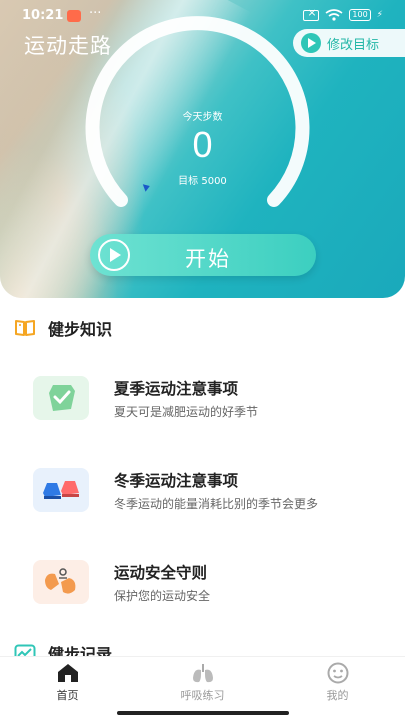 The width and height of the screenshot is (405, 720). Describe the element at coordinates (25, 328) in the screenshot. I see `book-icon` at that location.